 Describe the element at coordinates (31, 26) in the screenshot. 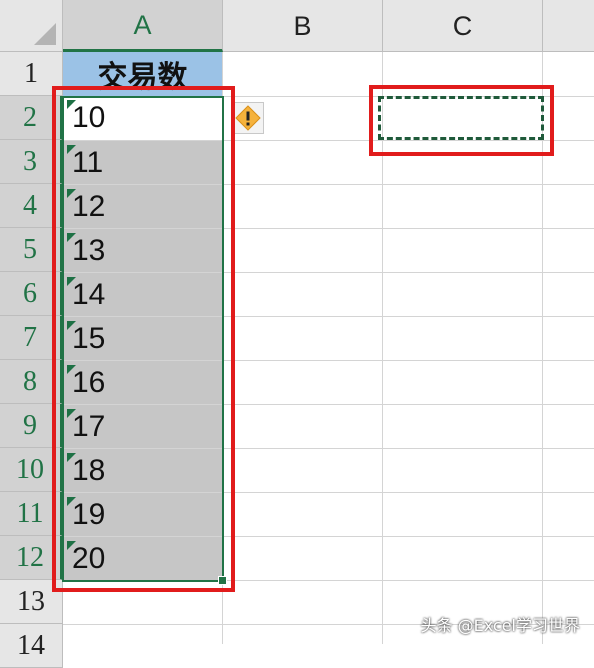

I see `select-all-corner` at that location.